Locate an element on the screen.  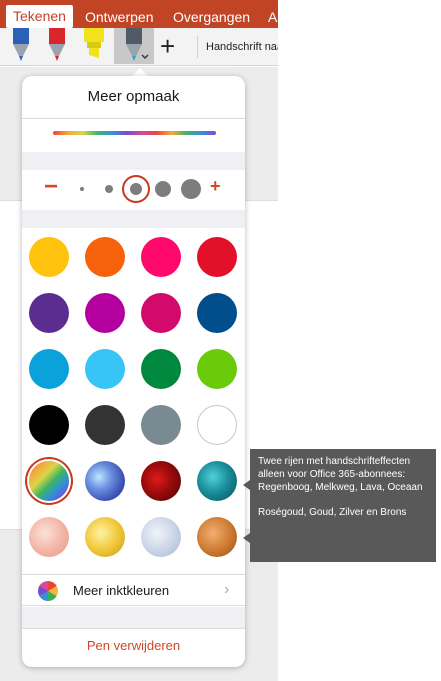
bronze-effect-swatch is located at coordinates (217, 537).